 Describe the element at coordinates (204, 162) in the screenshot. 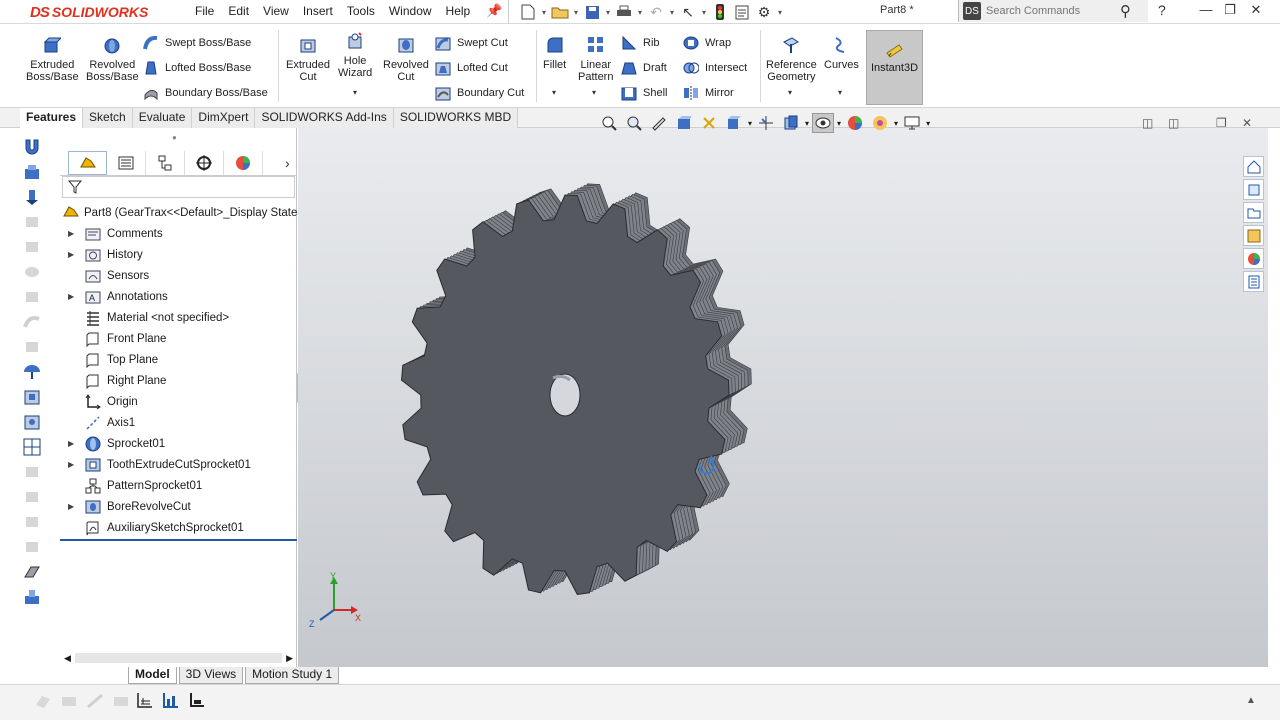

I see `dimxpert-manager-tab-icon` at that location.